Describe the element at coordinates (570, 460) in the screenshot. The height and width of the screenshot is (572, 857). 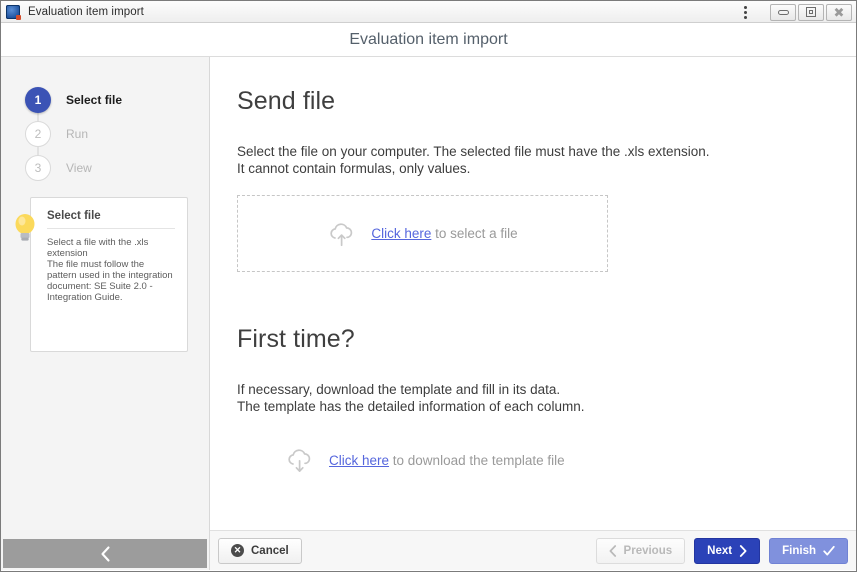
I see `download-template-row: Click here to download the template file` at that location.